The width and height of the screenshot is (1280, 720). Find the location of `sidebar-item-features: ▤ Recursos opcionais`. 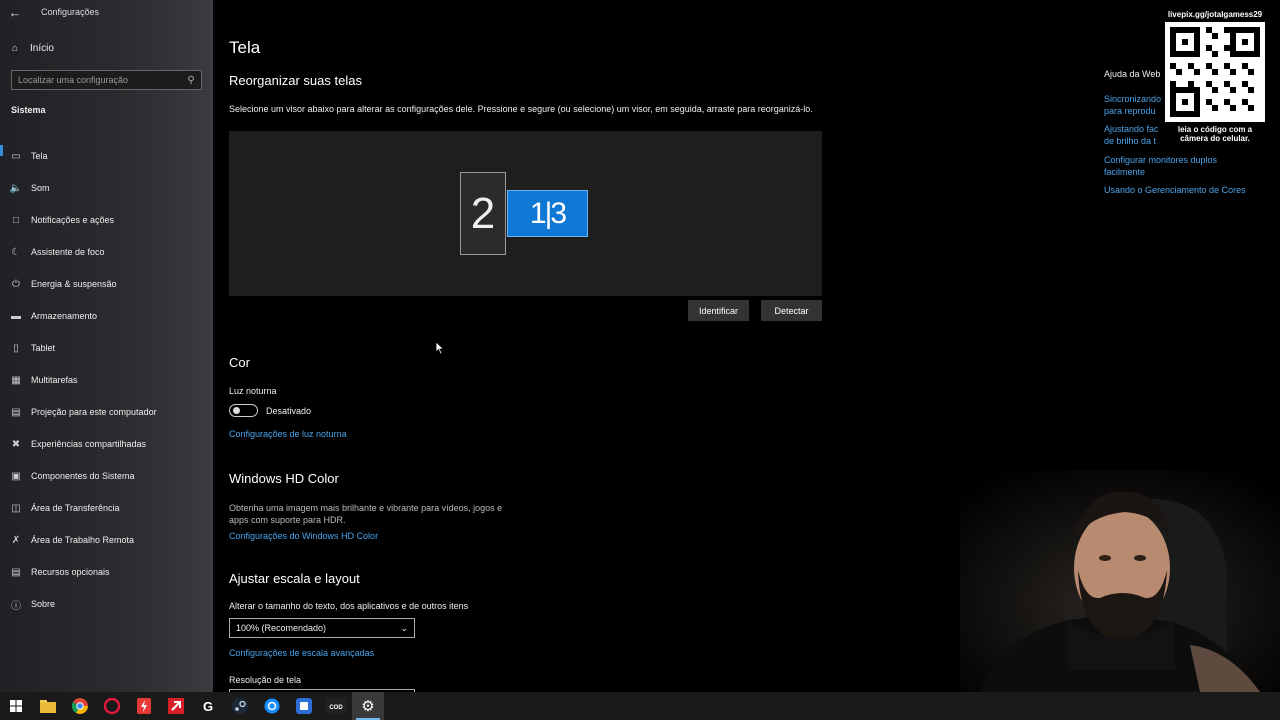

sidebar-item-features: ▤ Recursos opcionais is located at coordinates (106, 572).